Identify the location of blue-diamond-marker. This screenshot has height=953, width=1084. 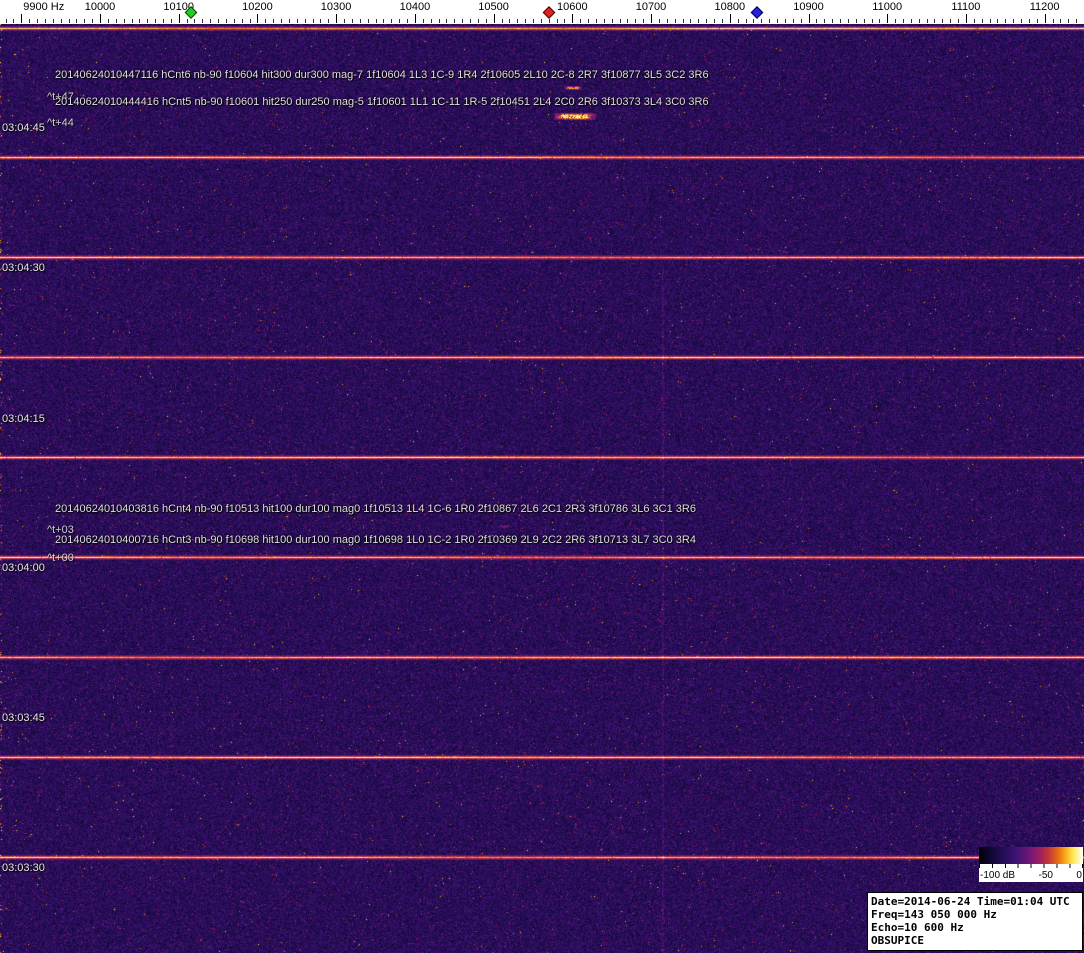
(757, 12).